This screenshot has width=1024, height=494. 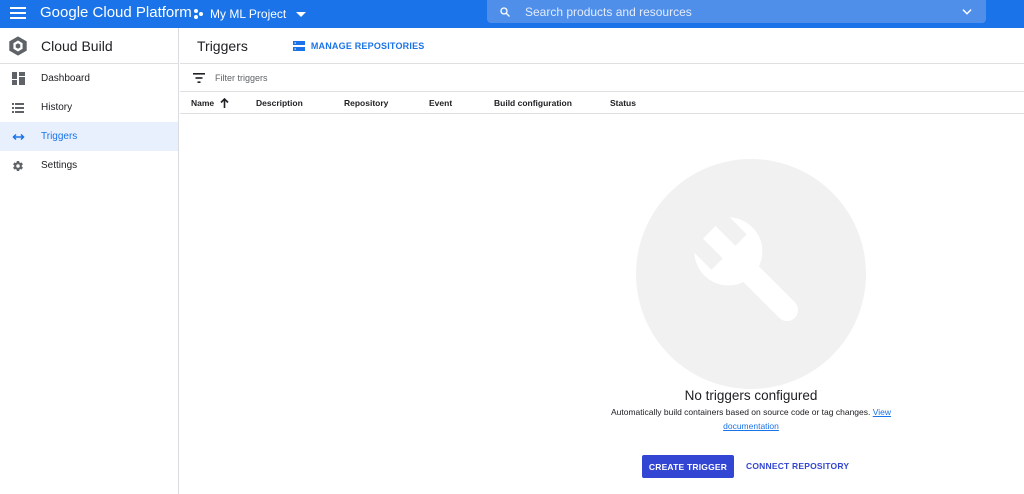 What do you see at coordinates (18, 45) in the screenshot?
I see `cloud-build-logo-icon` at bounding box center [18, 45].